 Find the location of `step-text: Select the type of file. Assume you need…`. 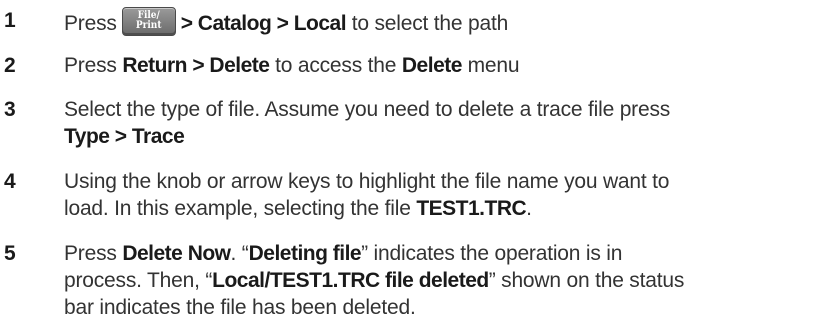

step-text: Select the type of file. Assume you need… is located at coordinates (449, 123).